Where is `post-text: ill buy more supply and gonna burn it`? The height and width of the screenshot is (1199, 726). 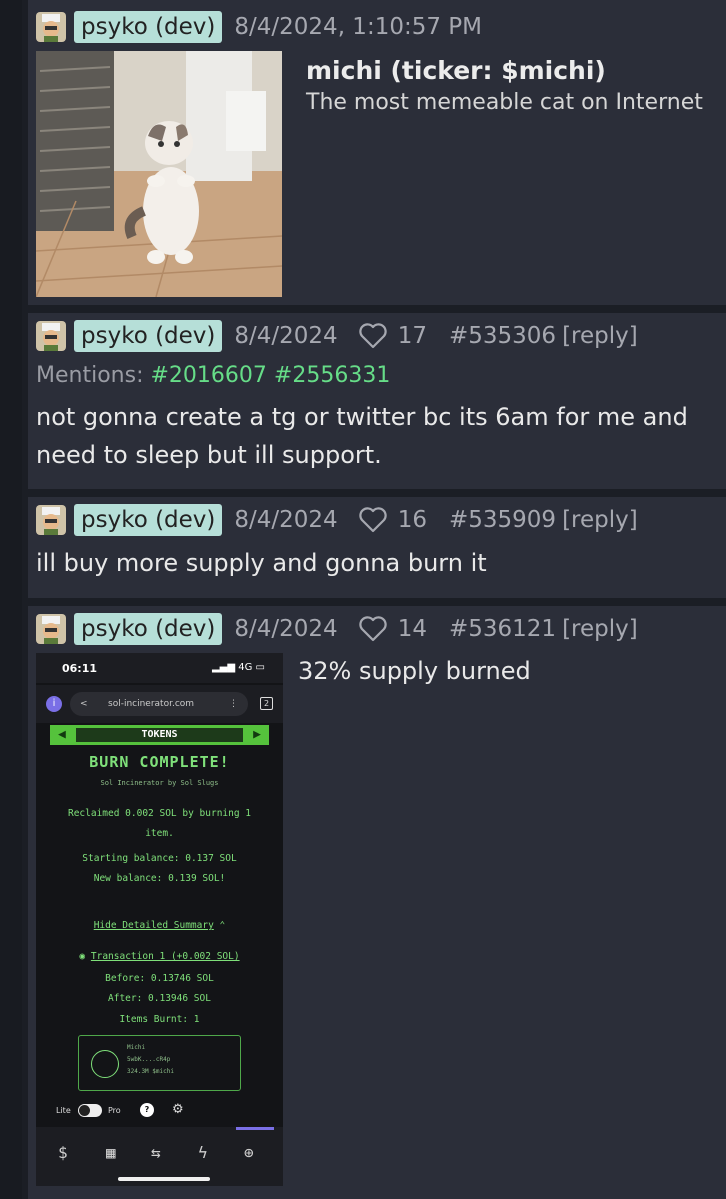 post-text: ill buy more supply and gonna burn it is located at coordinates (261, 563).